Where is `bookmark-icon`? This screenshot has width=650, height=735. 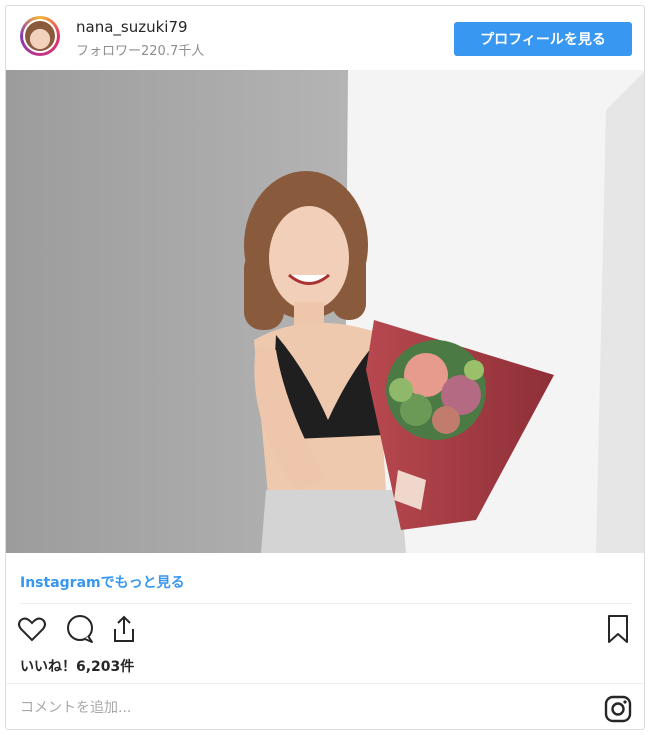 bookmark-icon is located at coordinates (619, 630).